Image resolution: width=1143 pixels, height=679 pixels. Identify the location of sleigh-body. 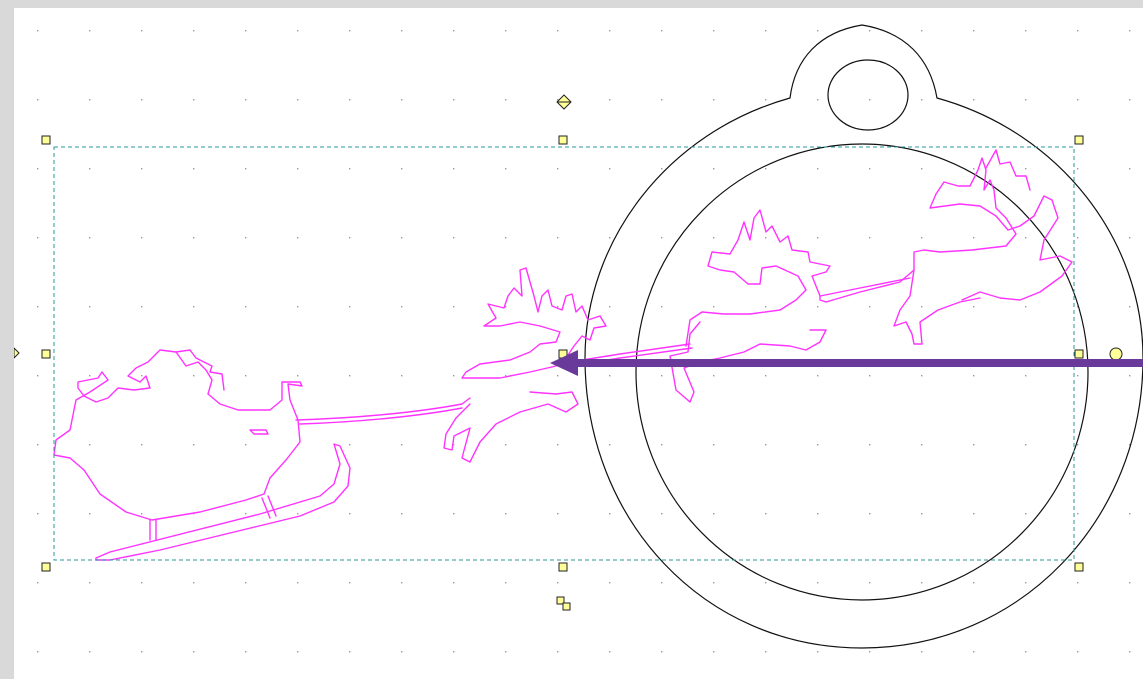
(178, 435).